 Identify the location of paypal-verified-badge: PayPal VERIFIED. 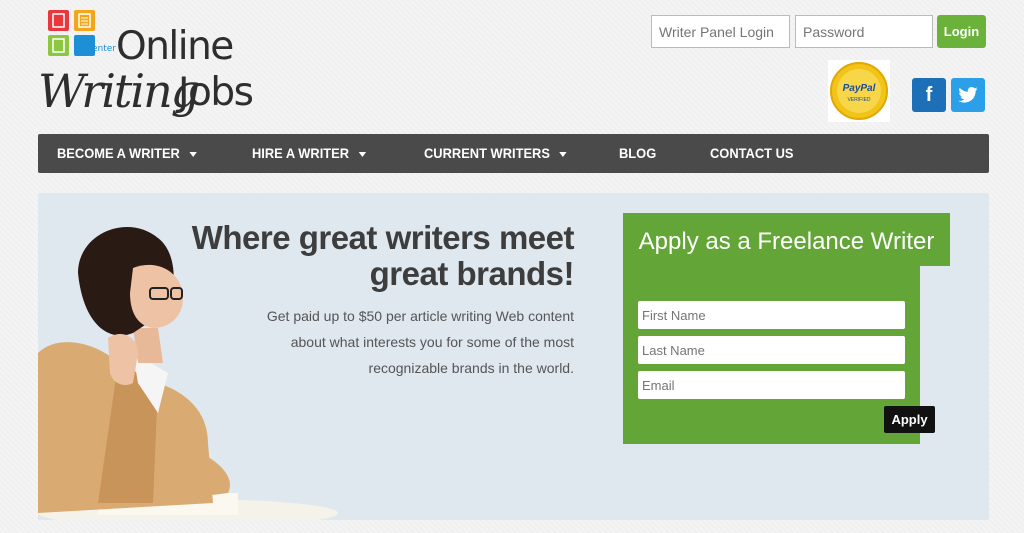
(859, 91).